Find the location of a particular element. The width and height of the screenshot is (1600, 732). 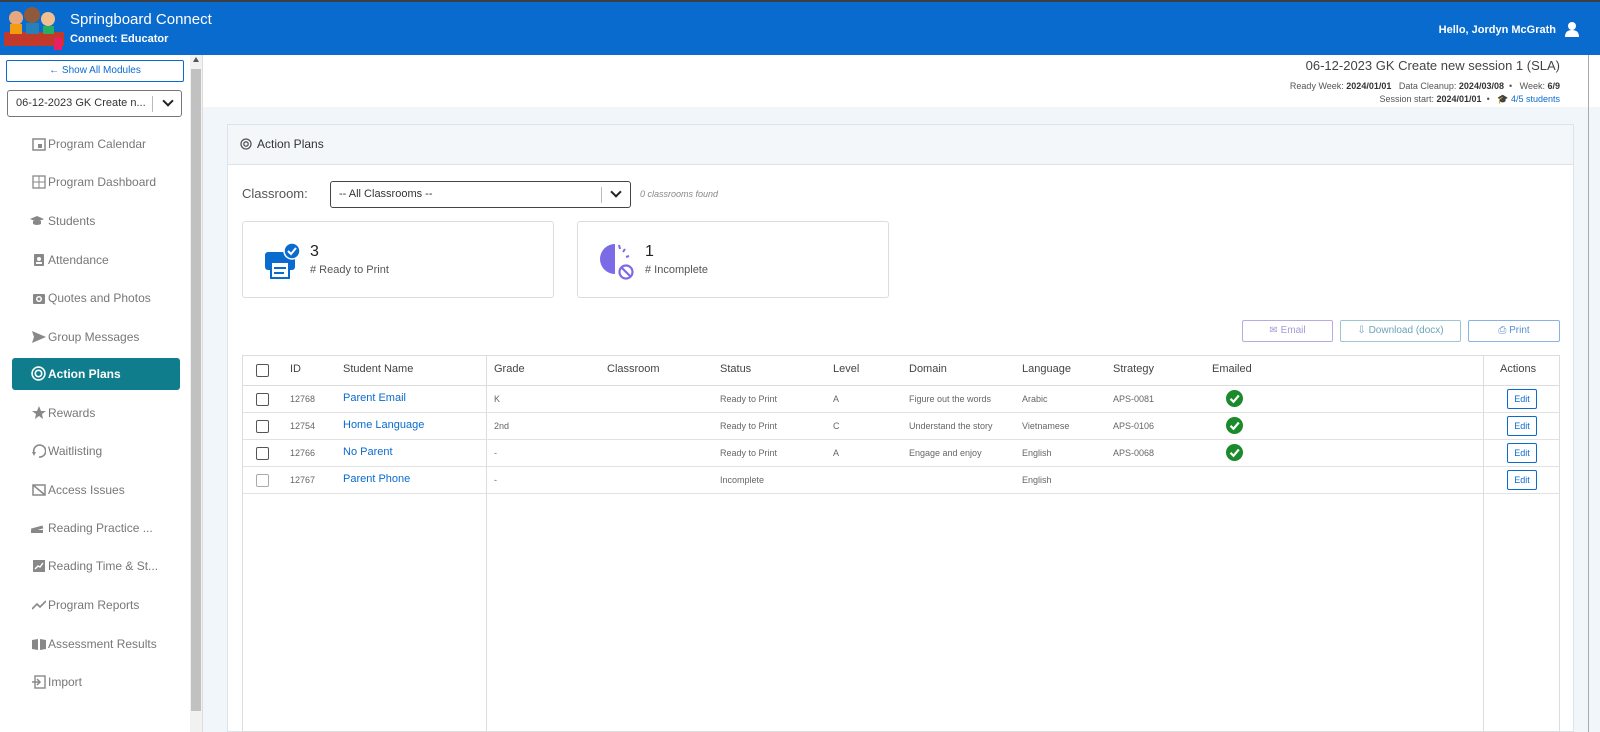

col-header-domain: Domain is located at coordinates (928, 369).